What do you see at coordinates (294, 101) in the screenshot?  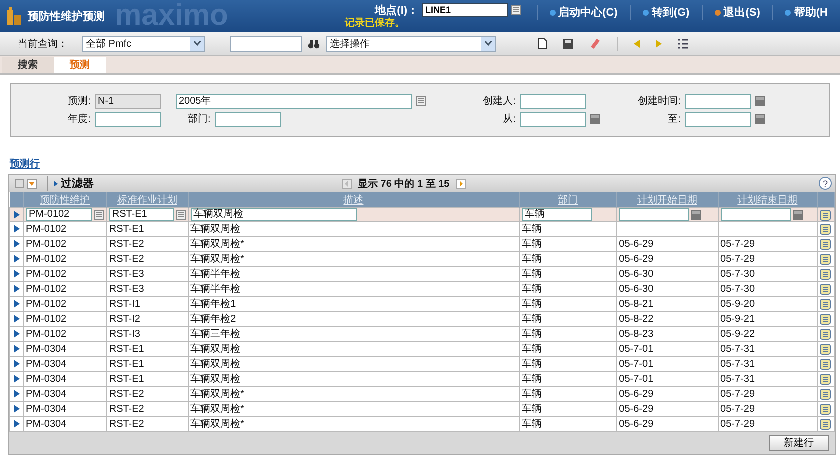 I see `input-field: 2005年` at bounding box center [294, 101].